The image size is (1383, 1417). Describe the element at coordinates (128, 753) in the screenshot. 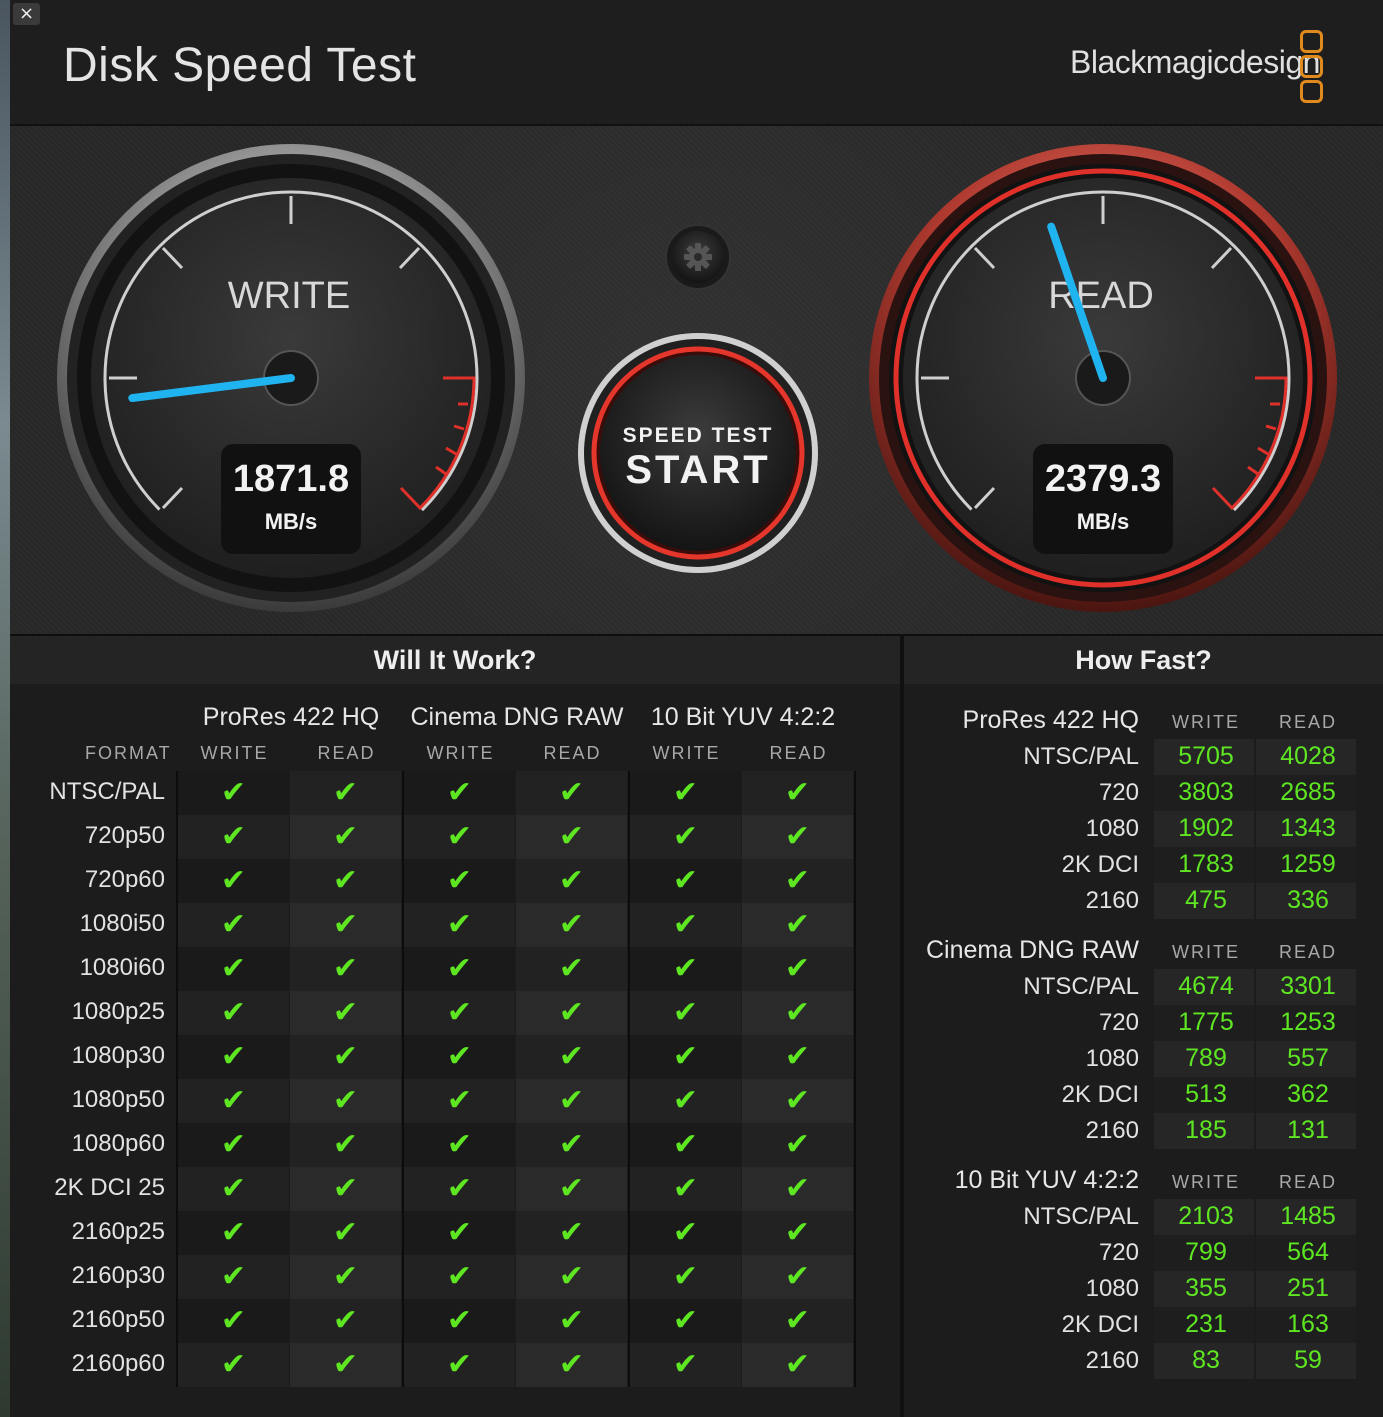

I see `format-column-header: FORMAT` at that location.